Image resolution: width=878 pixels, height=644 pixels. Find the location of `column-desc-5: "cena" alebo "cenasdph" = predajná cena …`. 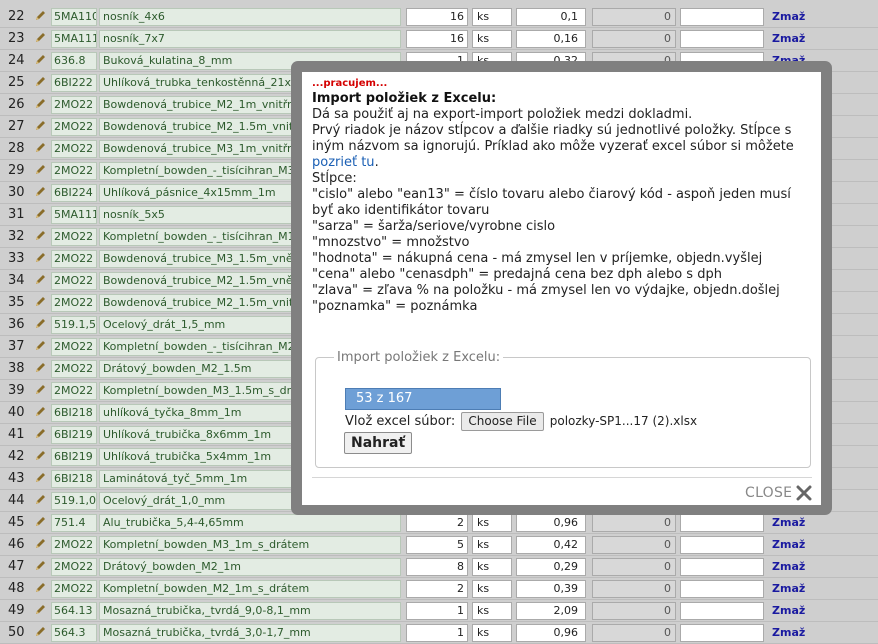

column-desc-5: "cena" alebo "cenasdph" = predajná cena … is located at coordinates (517, 274).